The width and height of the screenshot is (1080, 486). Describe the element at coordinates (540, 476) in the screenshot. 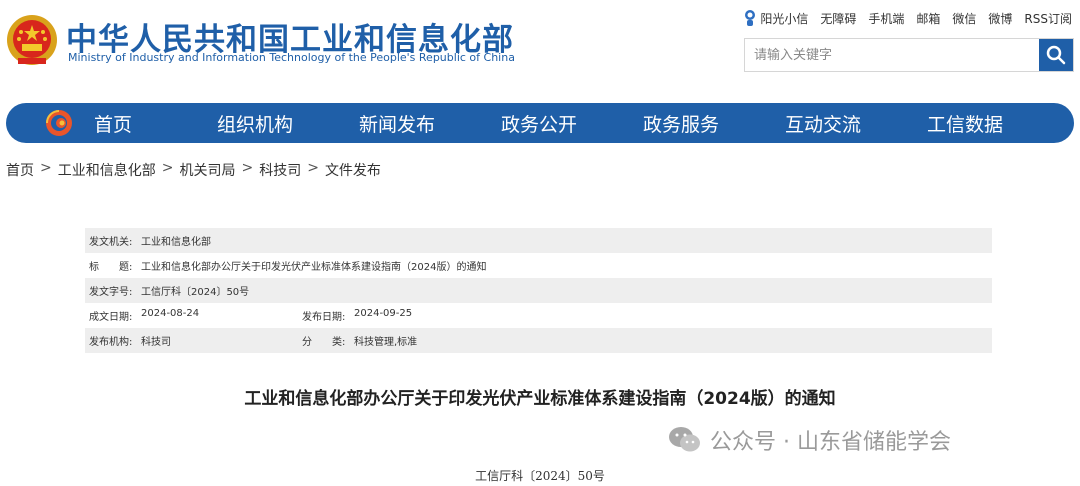

I see `document-number: 工信厅科〔2024〕50号` at that location.